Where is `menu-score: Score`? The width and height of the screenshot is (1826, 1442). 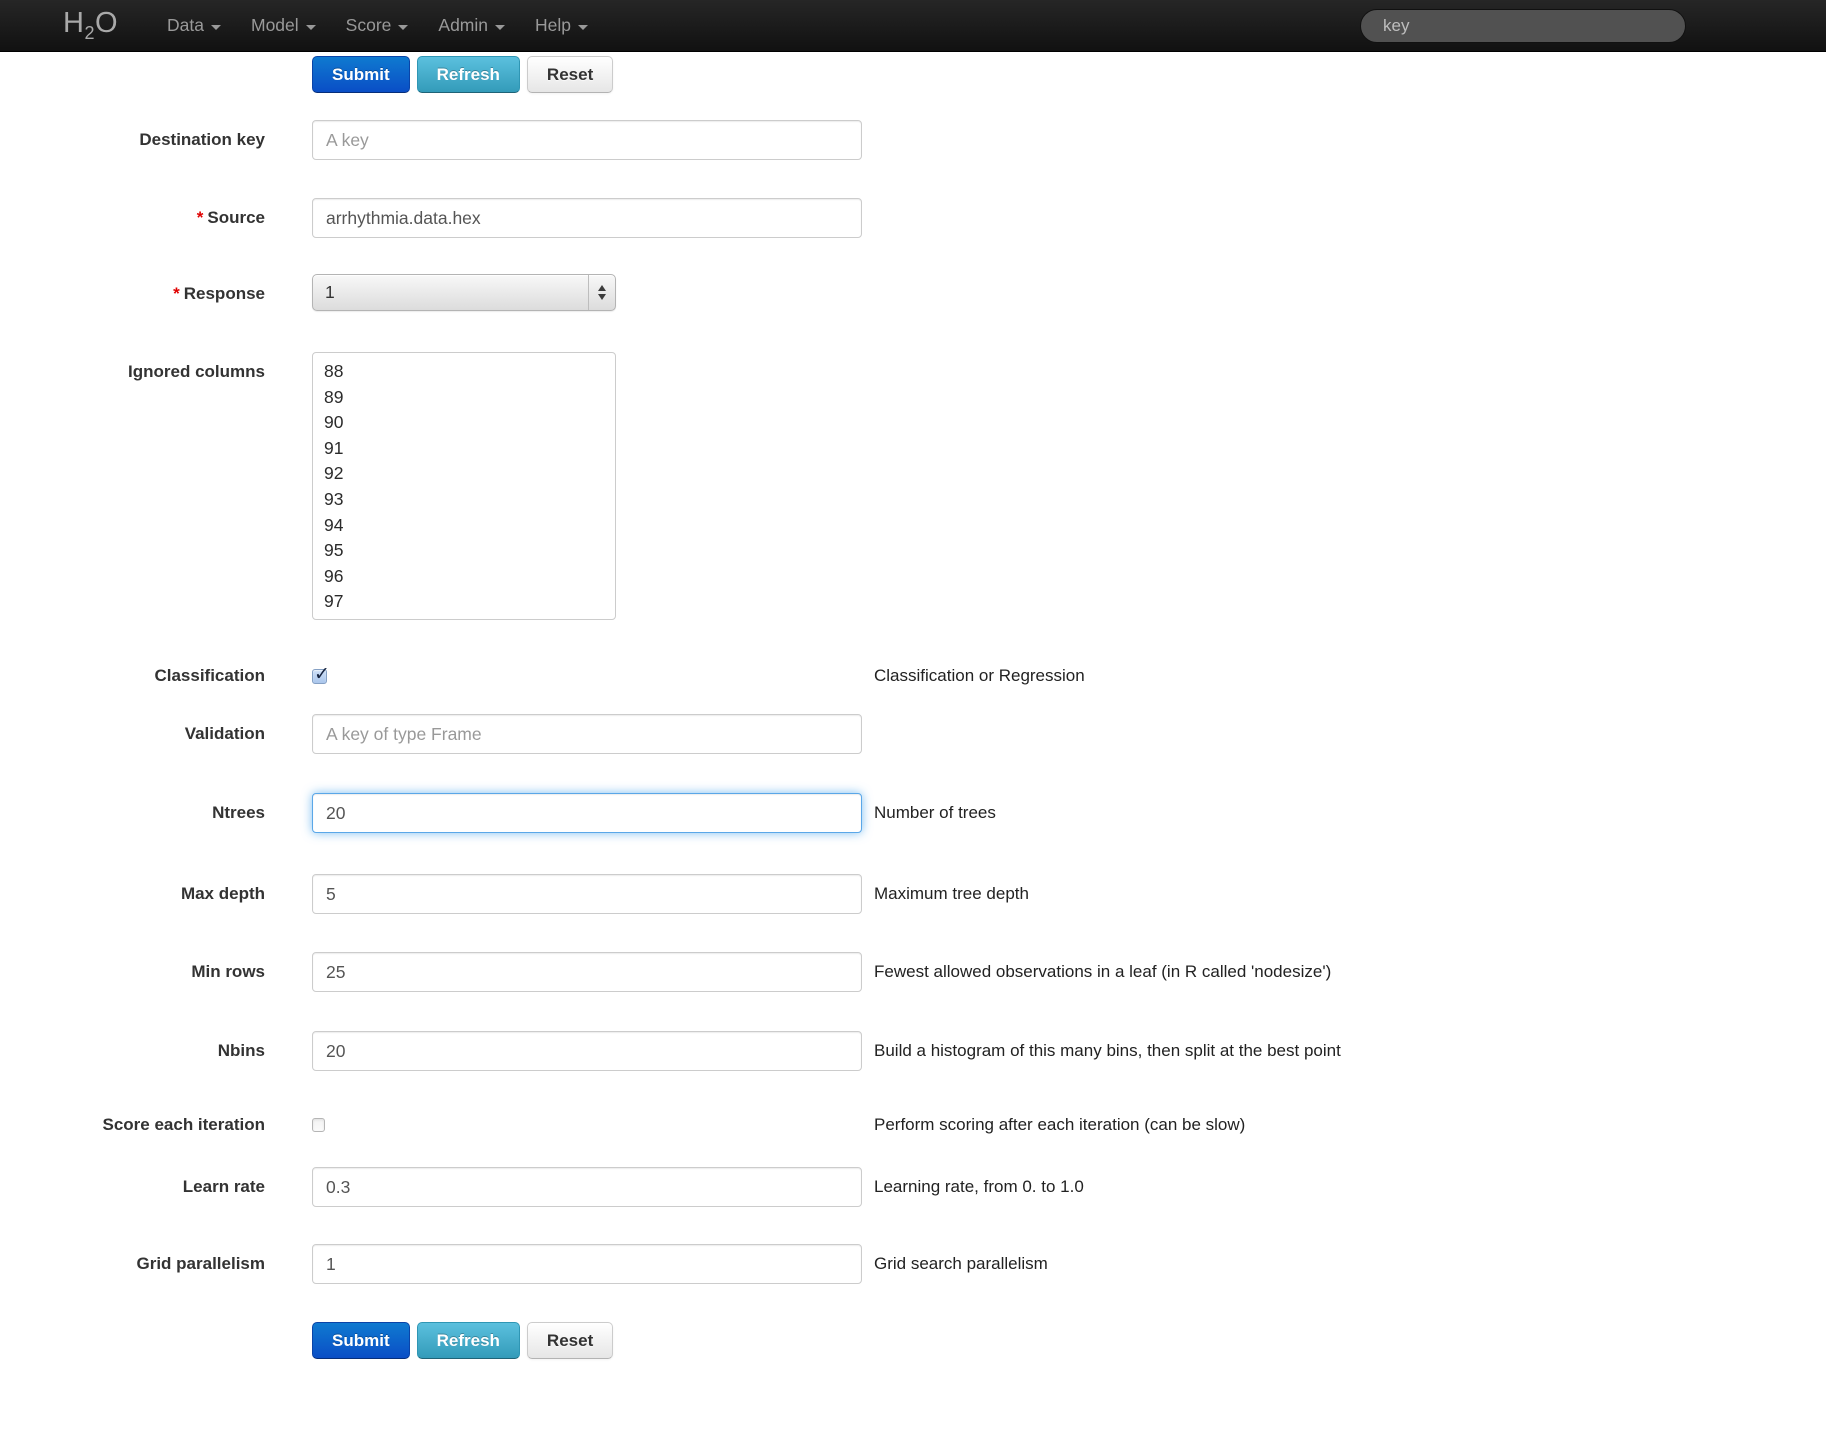
menu-score: Score is located at coordinates (377, 25).